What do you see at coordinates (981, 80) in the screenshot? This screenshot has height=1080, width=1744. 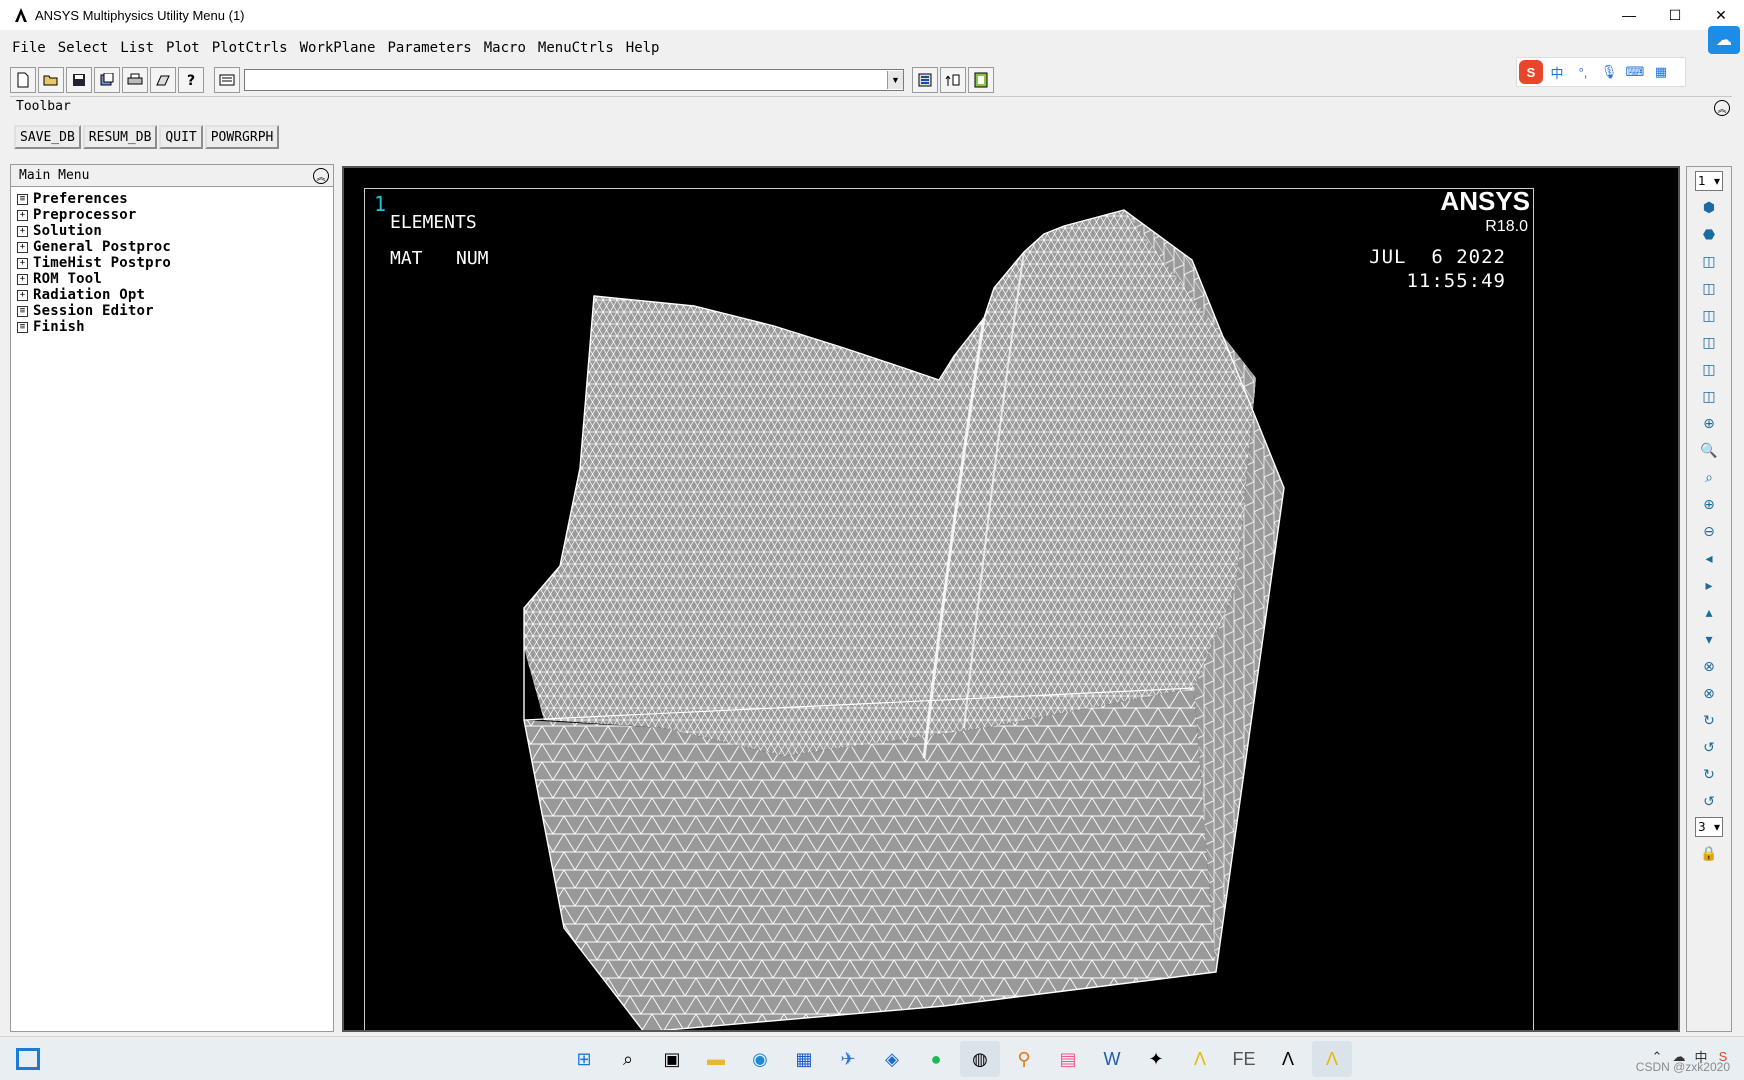 I see `contact-manager-icon` at bounding box center [981, 80].